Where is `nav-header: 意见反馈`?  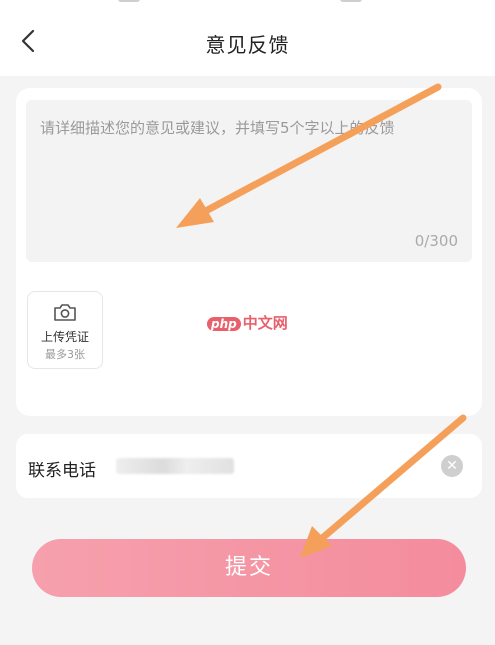
nav-header: 意见反馈 is located at coordinates (247, 41).